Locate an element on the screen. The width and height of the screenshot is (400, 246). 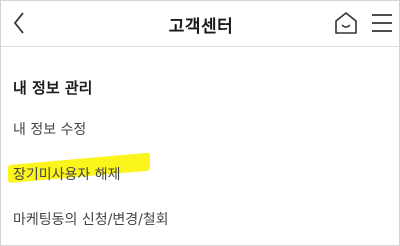
section-title: 내 정보 관리 is located at coordinates (53, 88).